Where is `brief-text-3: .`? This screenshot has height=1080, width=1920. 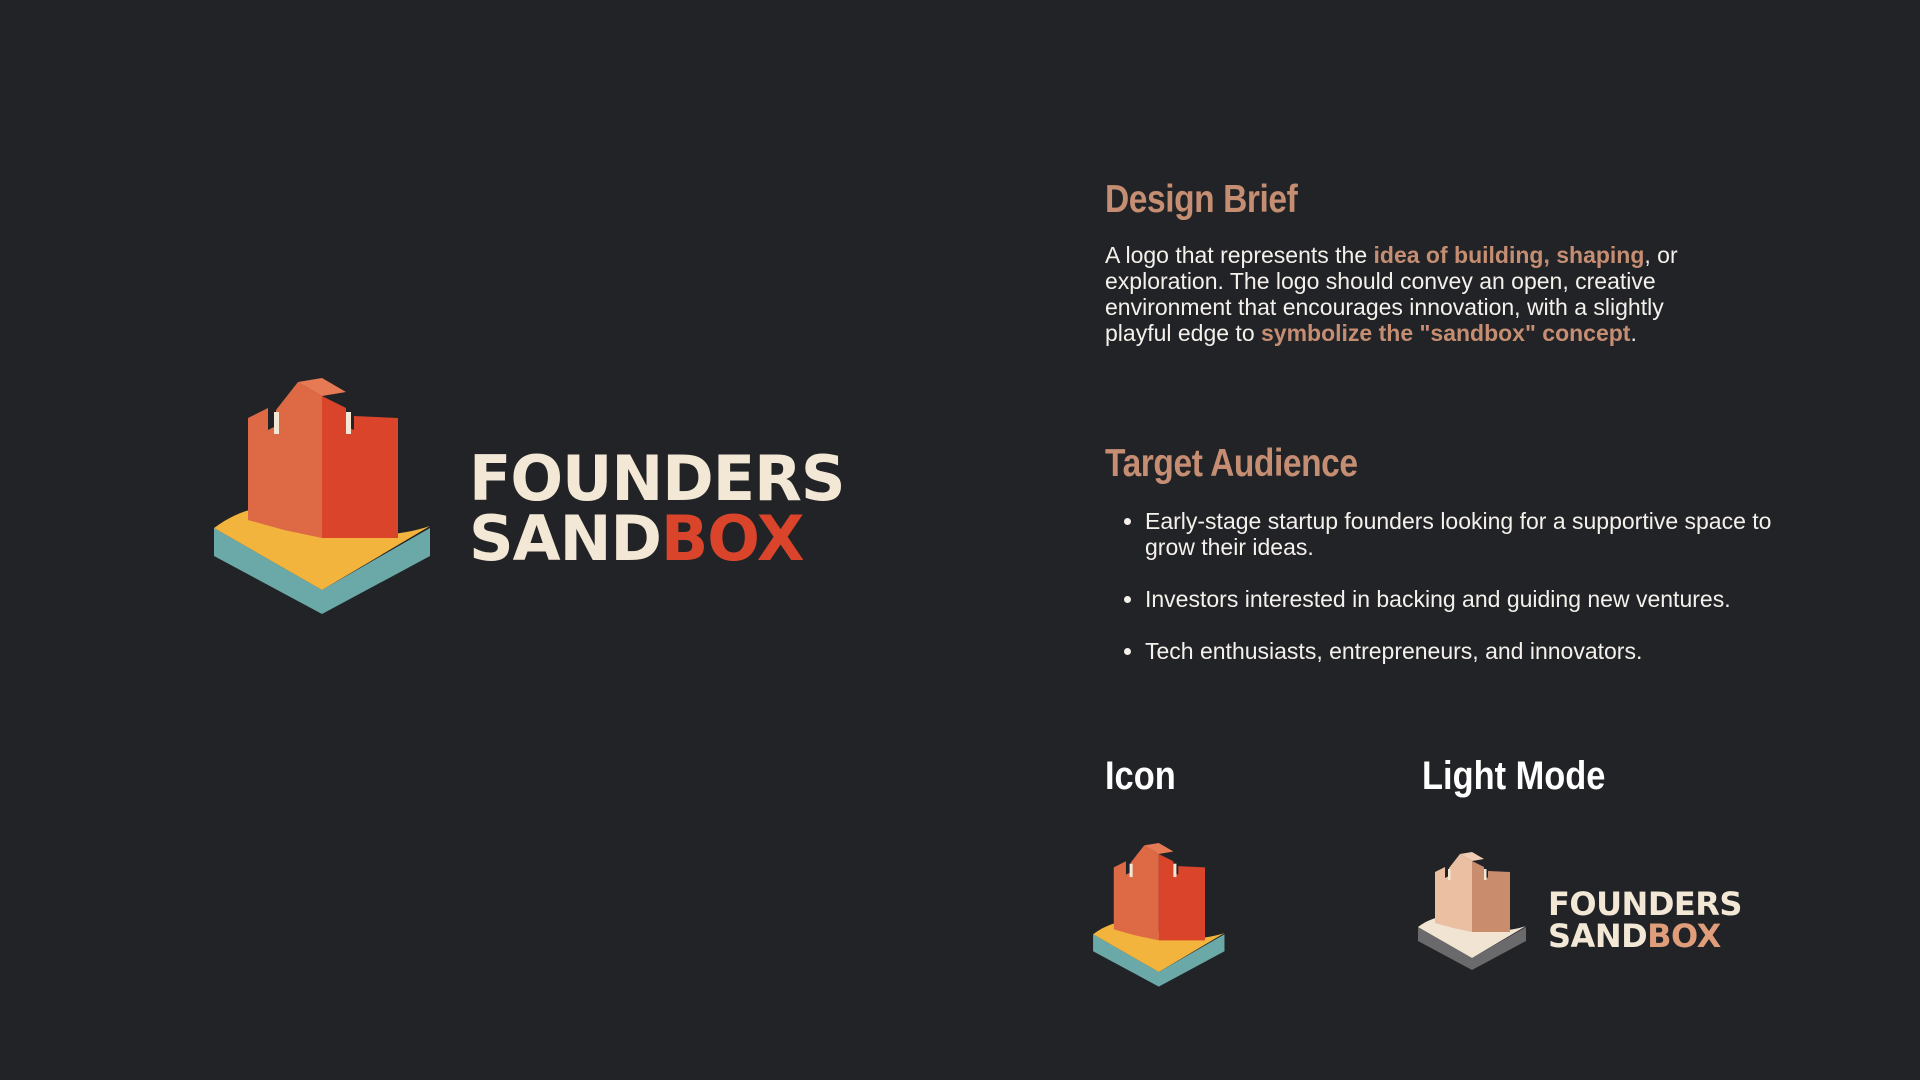
brief-text-3: . is located at coordinates (1633, 333).